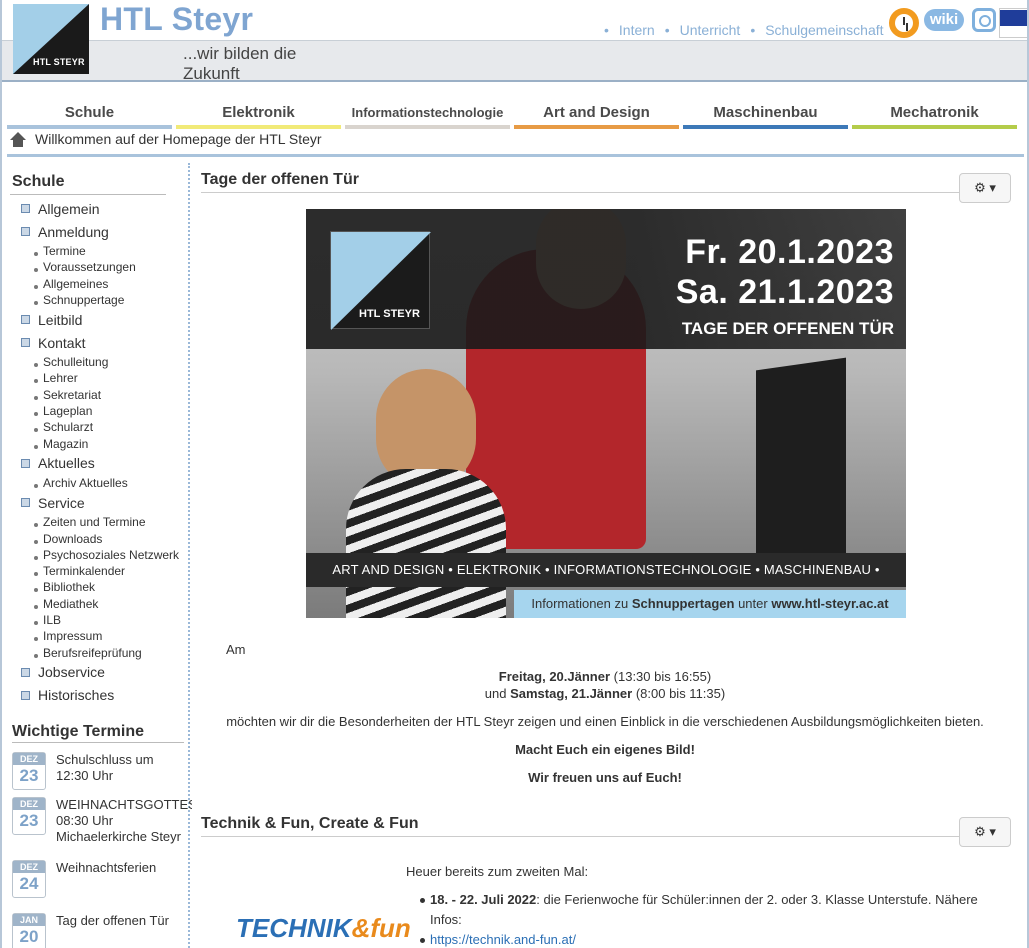 The width and height of the screenshot is (1029, 948). Describe the element at coordinates (99, 672) in the screenshot. I see `sidebar-item-jobservice: Jobservice` at that location.